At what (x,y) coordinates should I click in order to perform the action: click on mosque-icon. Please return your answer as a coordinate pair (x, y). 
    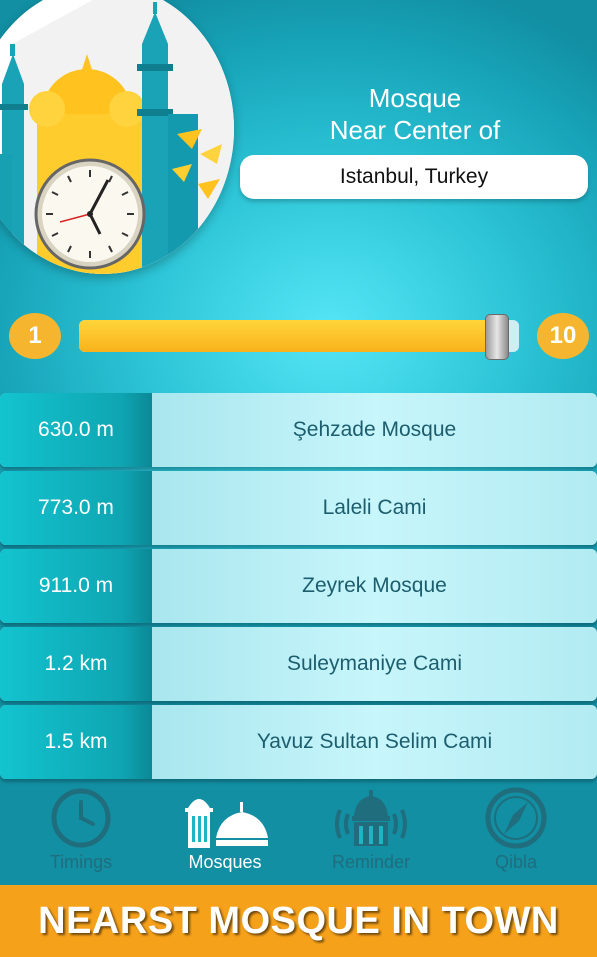
    Looking at the image, I should click on (226, 823).